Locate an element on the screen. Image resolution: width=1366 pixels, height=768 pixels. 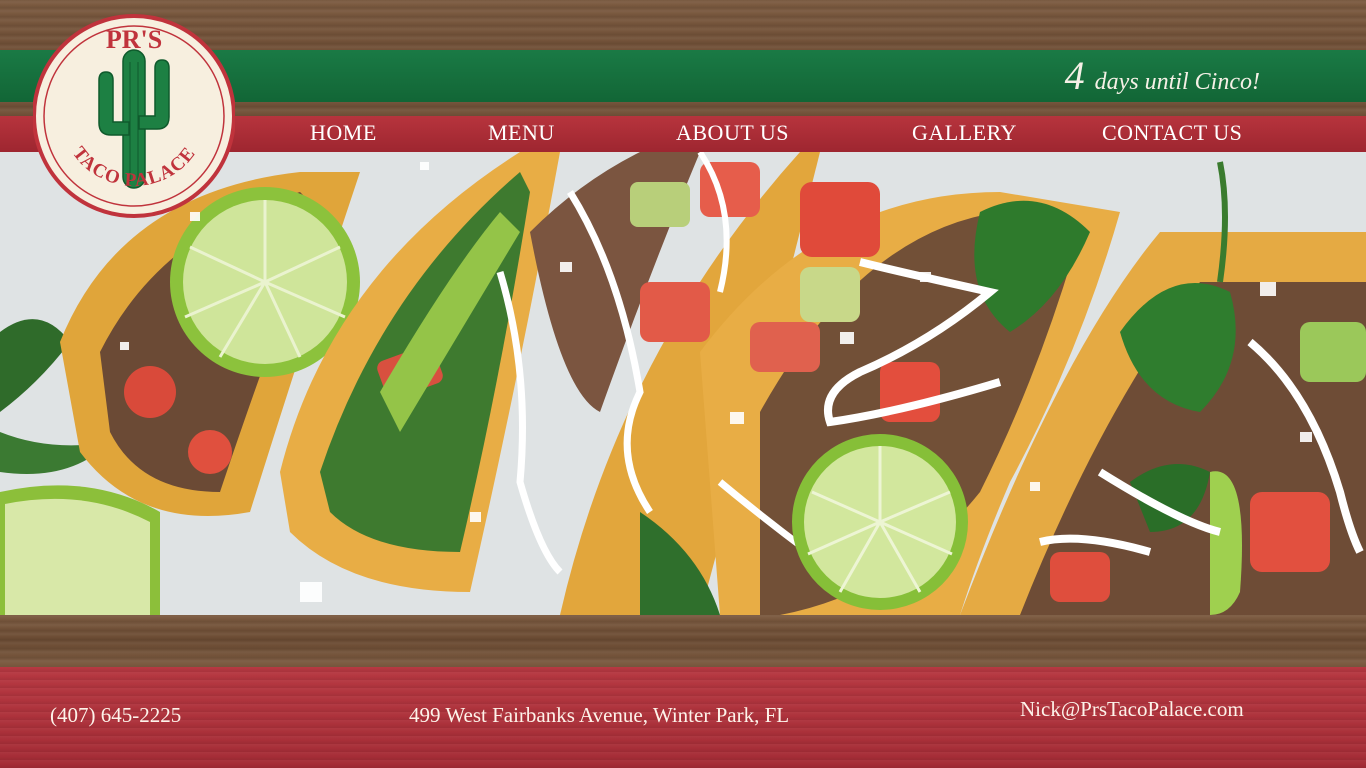
nav-about-us: ABOUT US is located at coordinates (732, 133).